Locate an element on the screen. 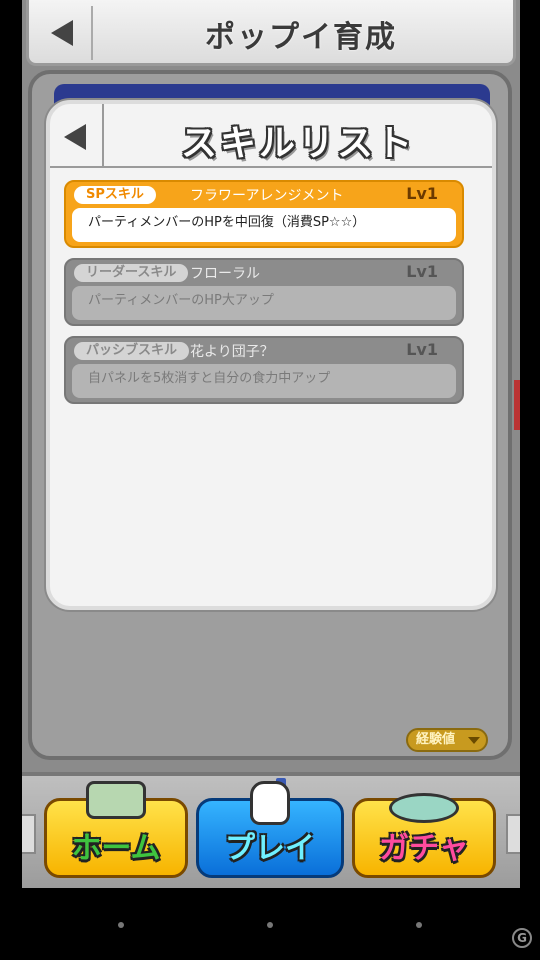  bottom-navigation: ホーム プレイ ガチャ is located at coordinates (271, 830).